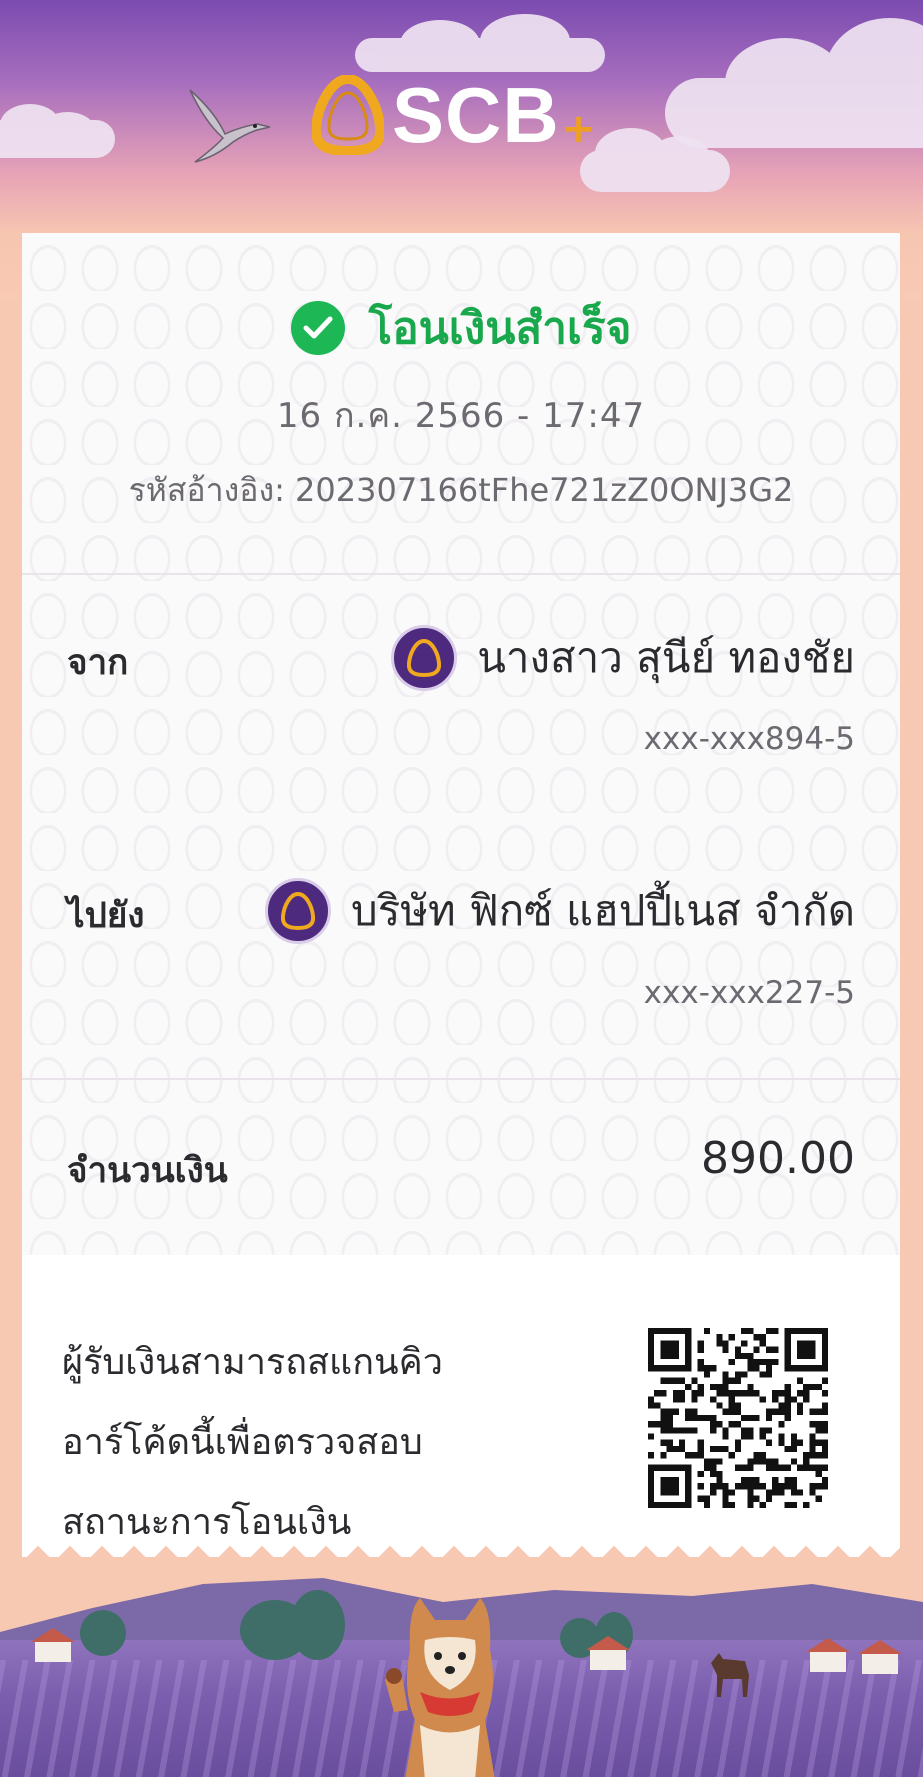 The width and height of the screenshot is (923, 1777). Describe the element at coordinates (98, 663) in the screenshot. I see `from-label: จาก` at that location.